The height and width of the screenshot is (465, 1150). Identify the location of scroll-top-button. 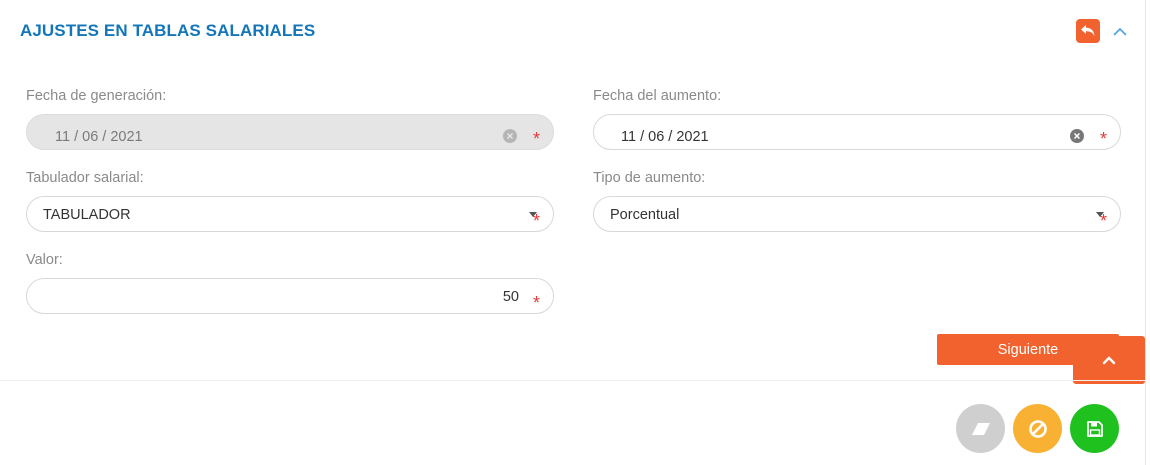
(1109, 360).